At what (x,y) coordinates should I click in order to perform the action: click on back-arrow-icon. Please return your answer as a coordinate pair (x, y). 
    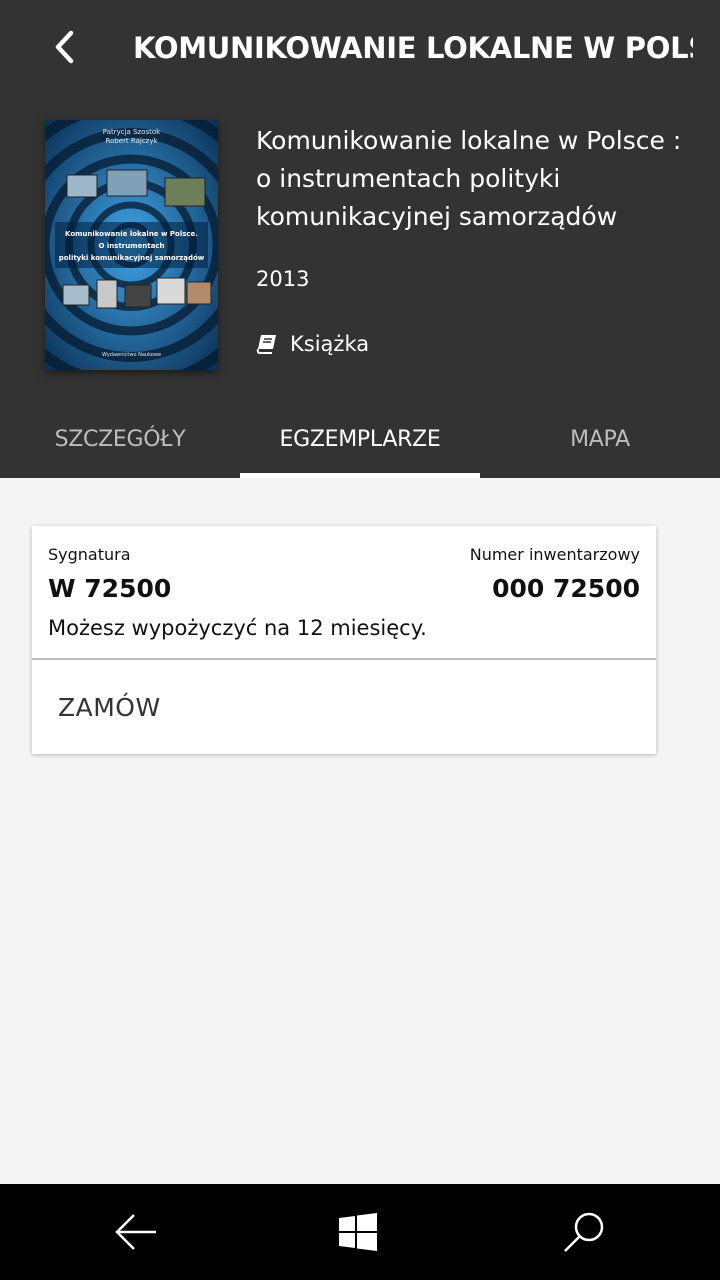
    Looking at the image, I should click on (135, 1232).